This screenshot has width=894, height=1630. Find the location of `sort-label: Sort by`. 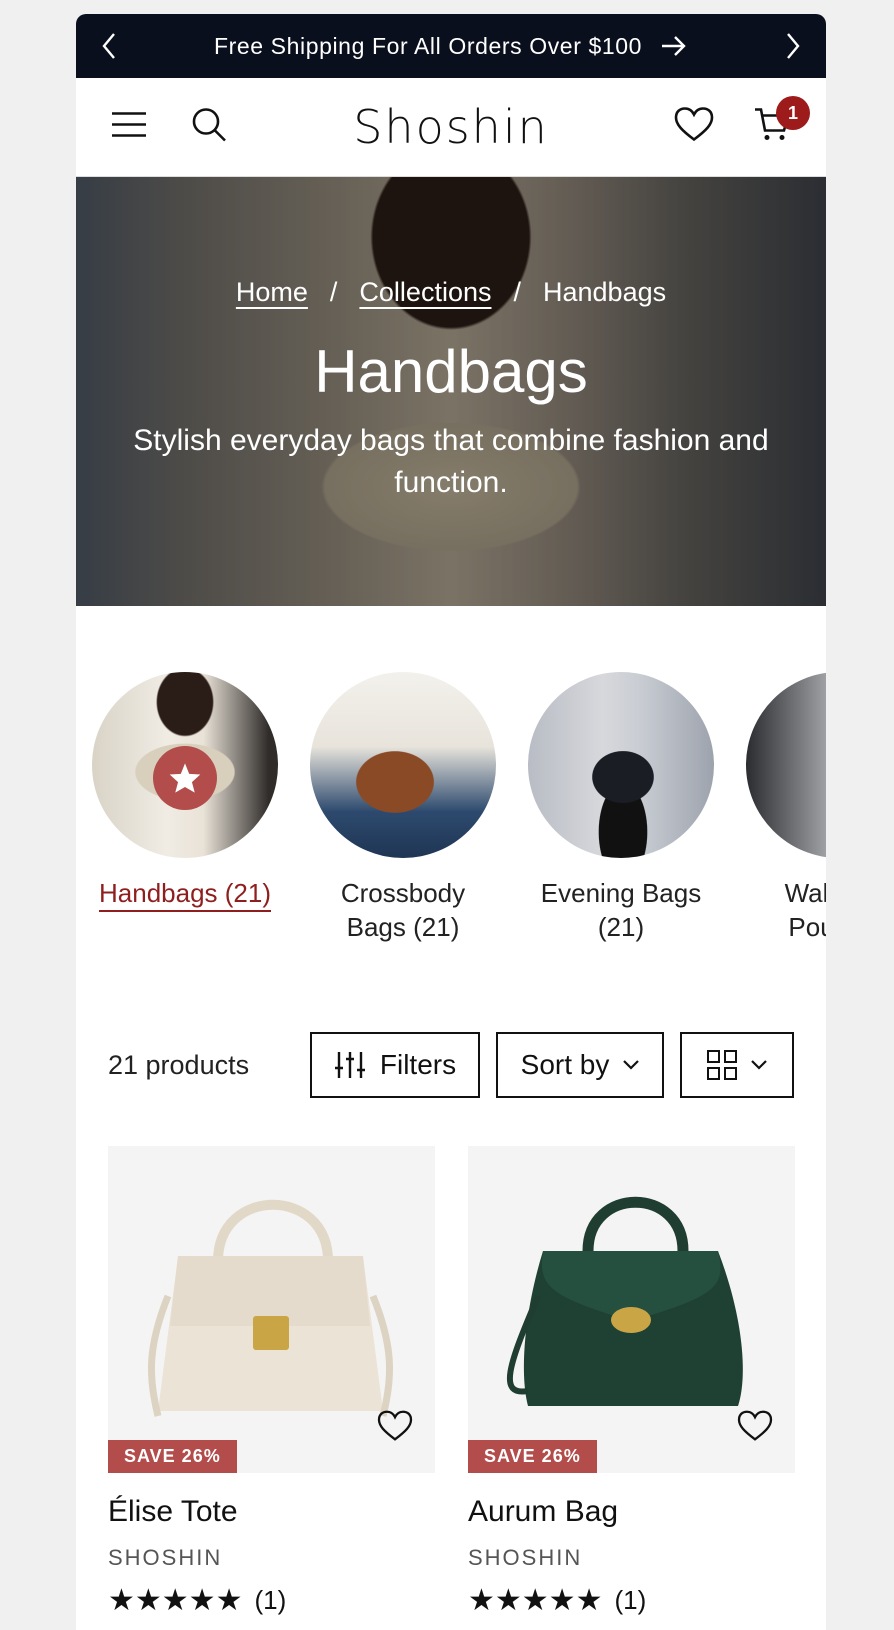

sort-label: Sort by is located at coordinates (565, 1064).